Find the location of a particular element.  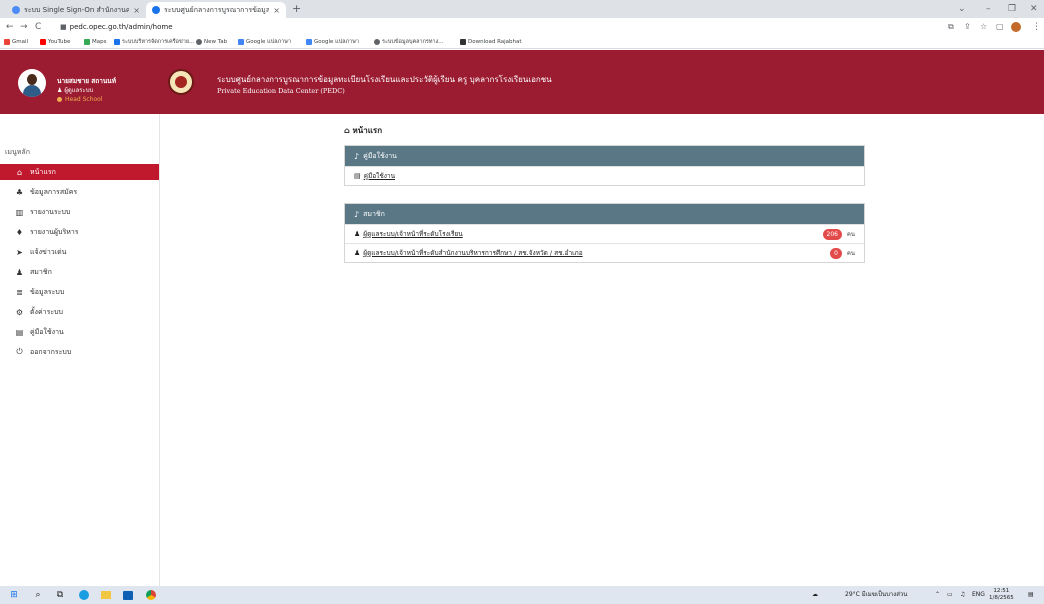

clock: 12:51 1/8/2565 is located at coordinates (1001, 595).